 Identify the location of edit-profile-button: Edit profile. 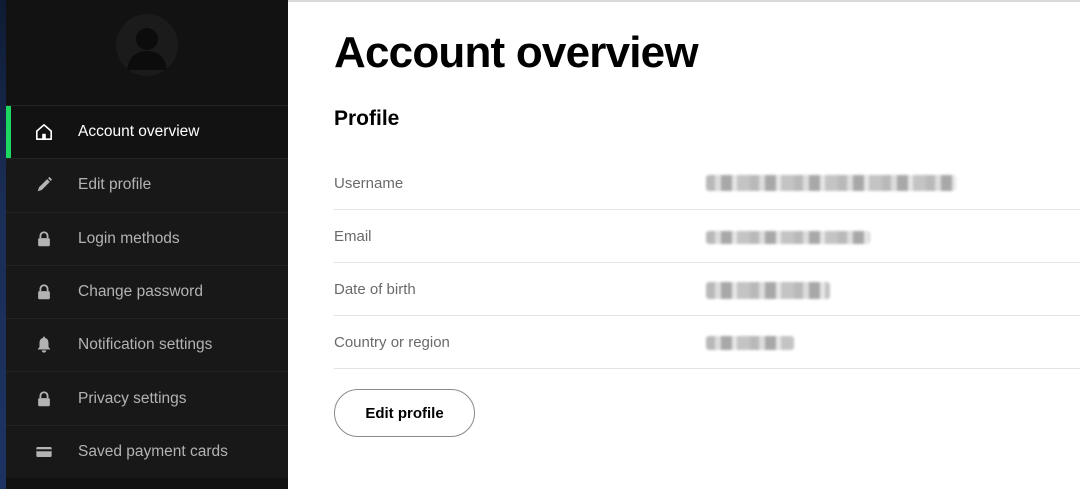
(404, 413).